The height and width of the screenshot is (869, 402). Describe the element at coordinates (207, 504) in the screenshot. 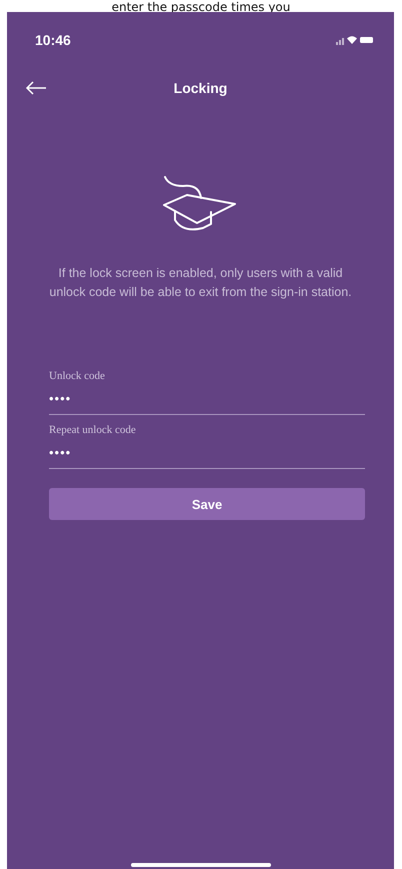

I see `save-button: Save` at that location.